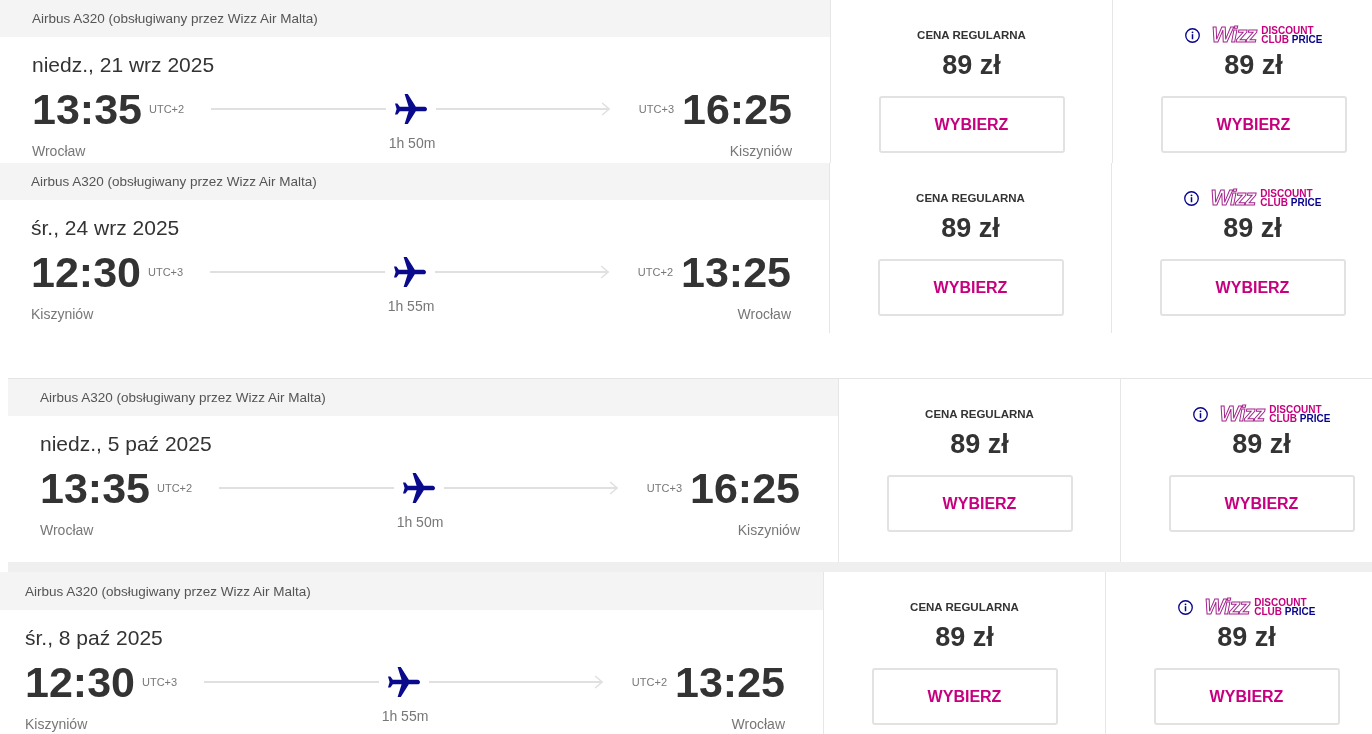  Describe the element at coordinates (105, 228) in the screenshot. I see `flight-date: śr., 24 wrz 2025` at that location.